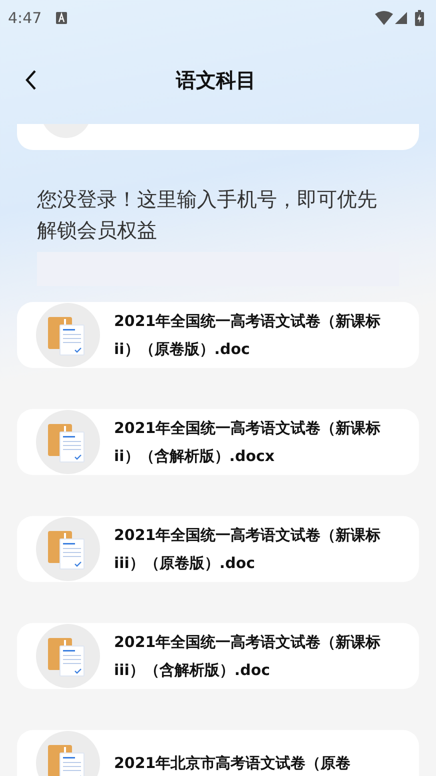  Describe the element at coordinates (218, 137) in the screenshot. I see `list-card` at that location.